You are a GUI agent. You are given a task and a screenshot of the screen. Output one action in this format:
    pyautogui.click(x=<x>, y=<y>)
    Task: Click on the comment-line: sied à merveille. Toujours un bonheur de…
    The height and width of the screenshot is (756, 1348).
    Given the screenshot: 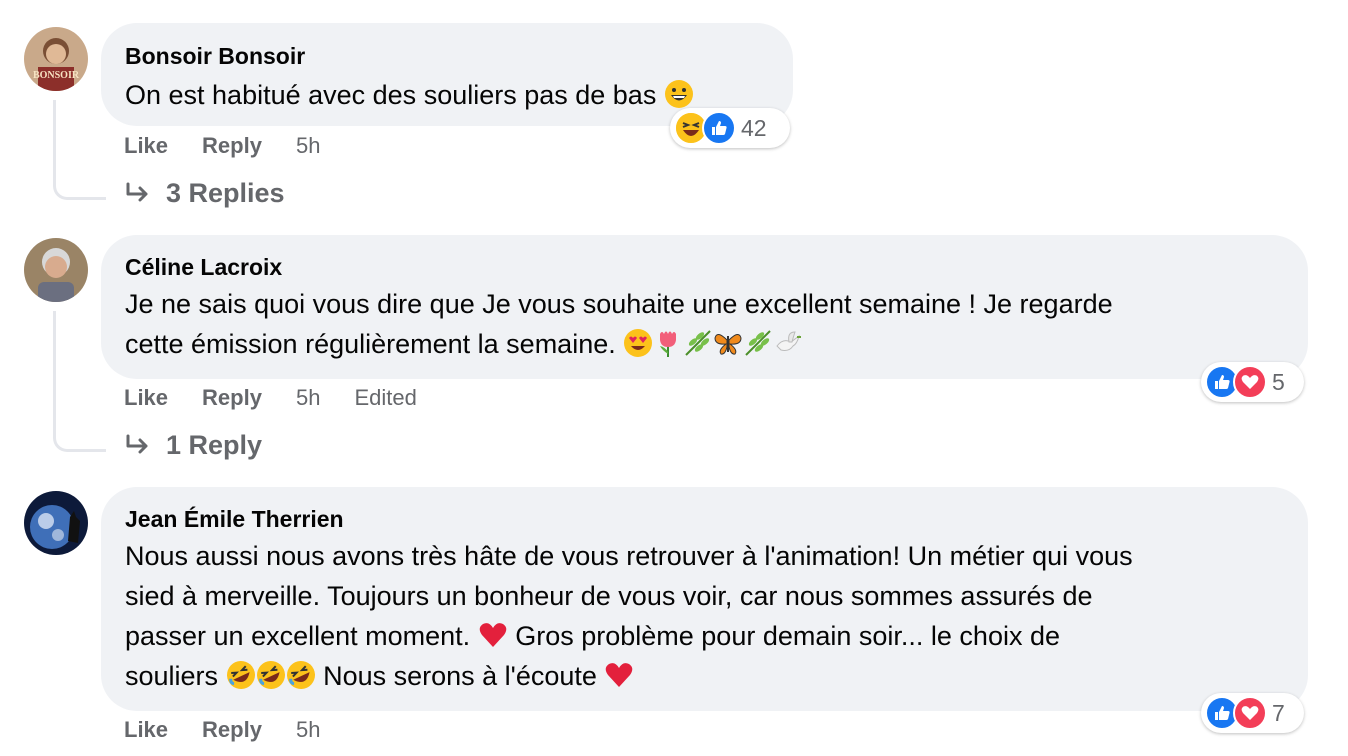 What is the action you would take?
    pyautogui.click(x=609, y=596)
    